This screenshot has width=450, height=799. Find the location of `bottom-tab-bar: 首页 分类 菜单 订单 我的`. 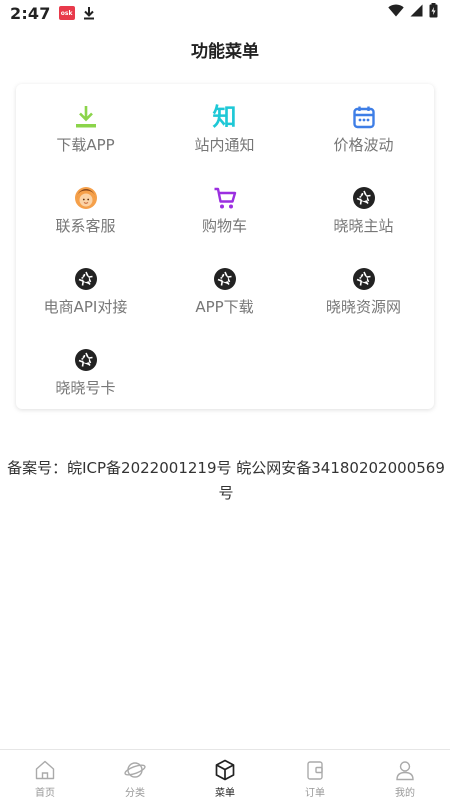

bottom-tab-bar: 首页 分类 菜单 订单 我的 is located at coordinates (225, 774).